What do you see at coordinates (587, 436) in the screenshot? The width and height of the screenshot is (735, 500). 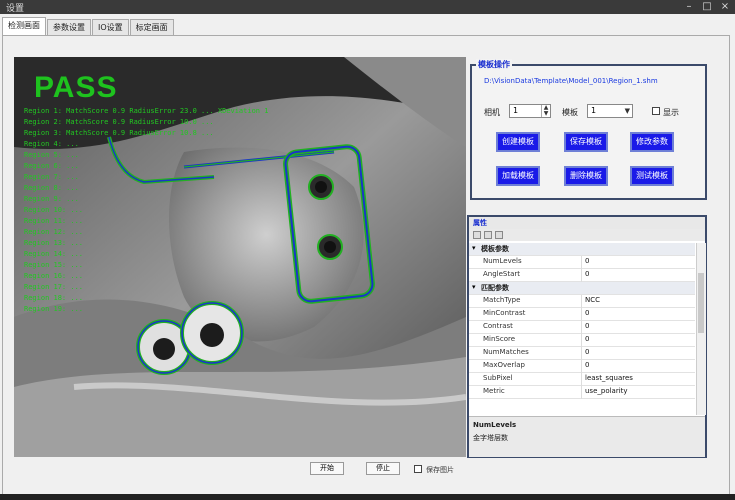 I see `property-description: NumLevels 金字塔层数` at bounding box center [587, 436].